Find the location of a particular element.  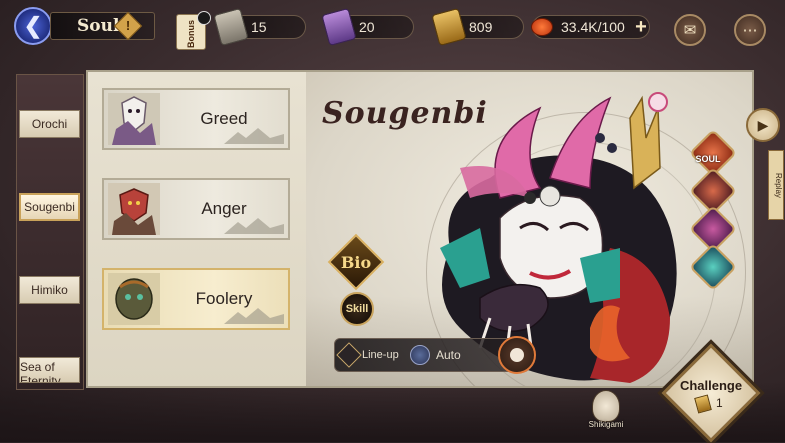

soul-drop-label: SOUL is located at coordinates (708, 159).